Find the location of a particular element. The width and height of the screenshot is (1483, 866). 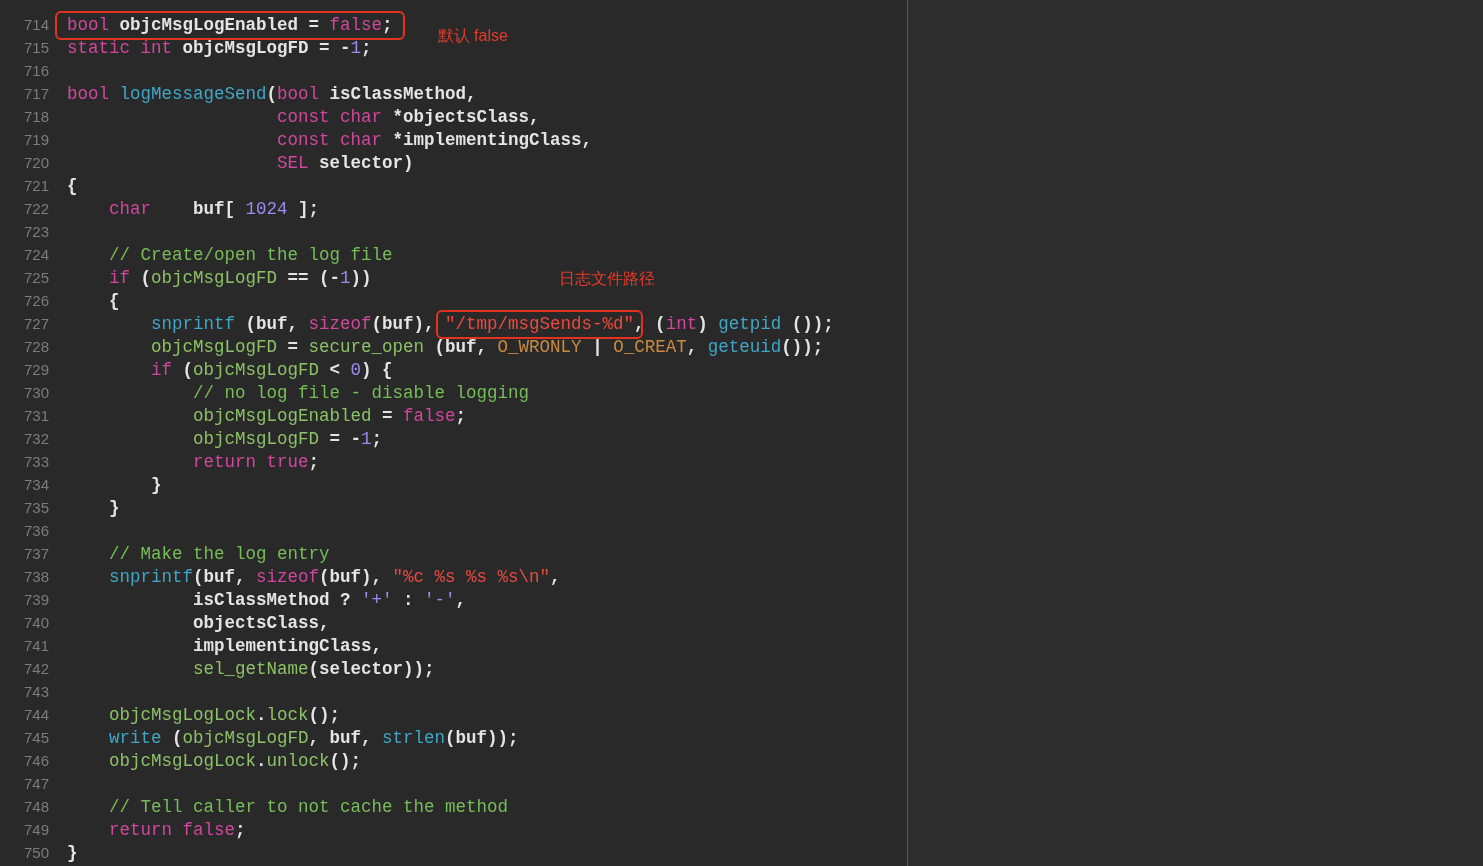

code-line: return false; is located at coordinates (177, 831).